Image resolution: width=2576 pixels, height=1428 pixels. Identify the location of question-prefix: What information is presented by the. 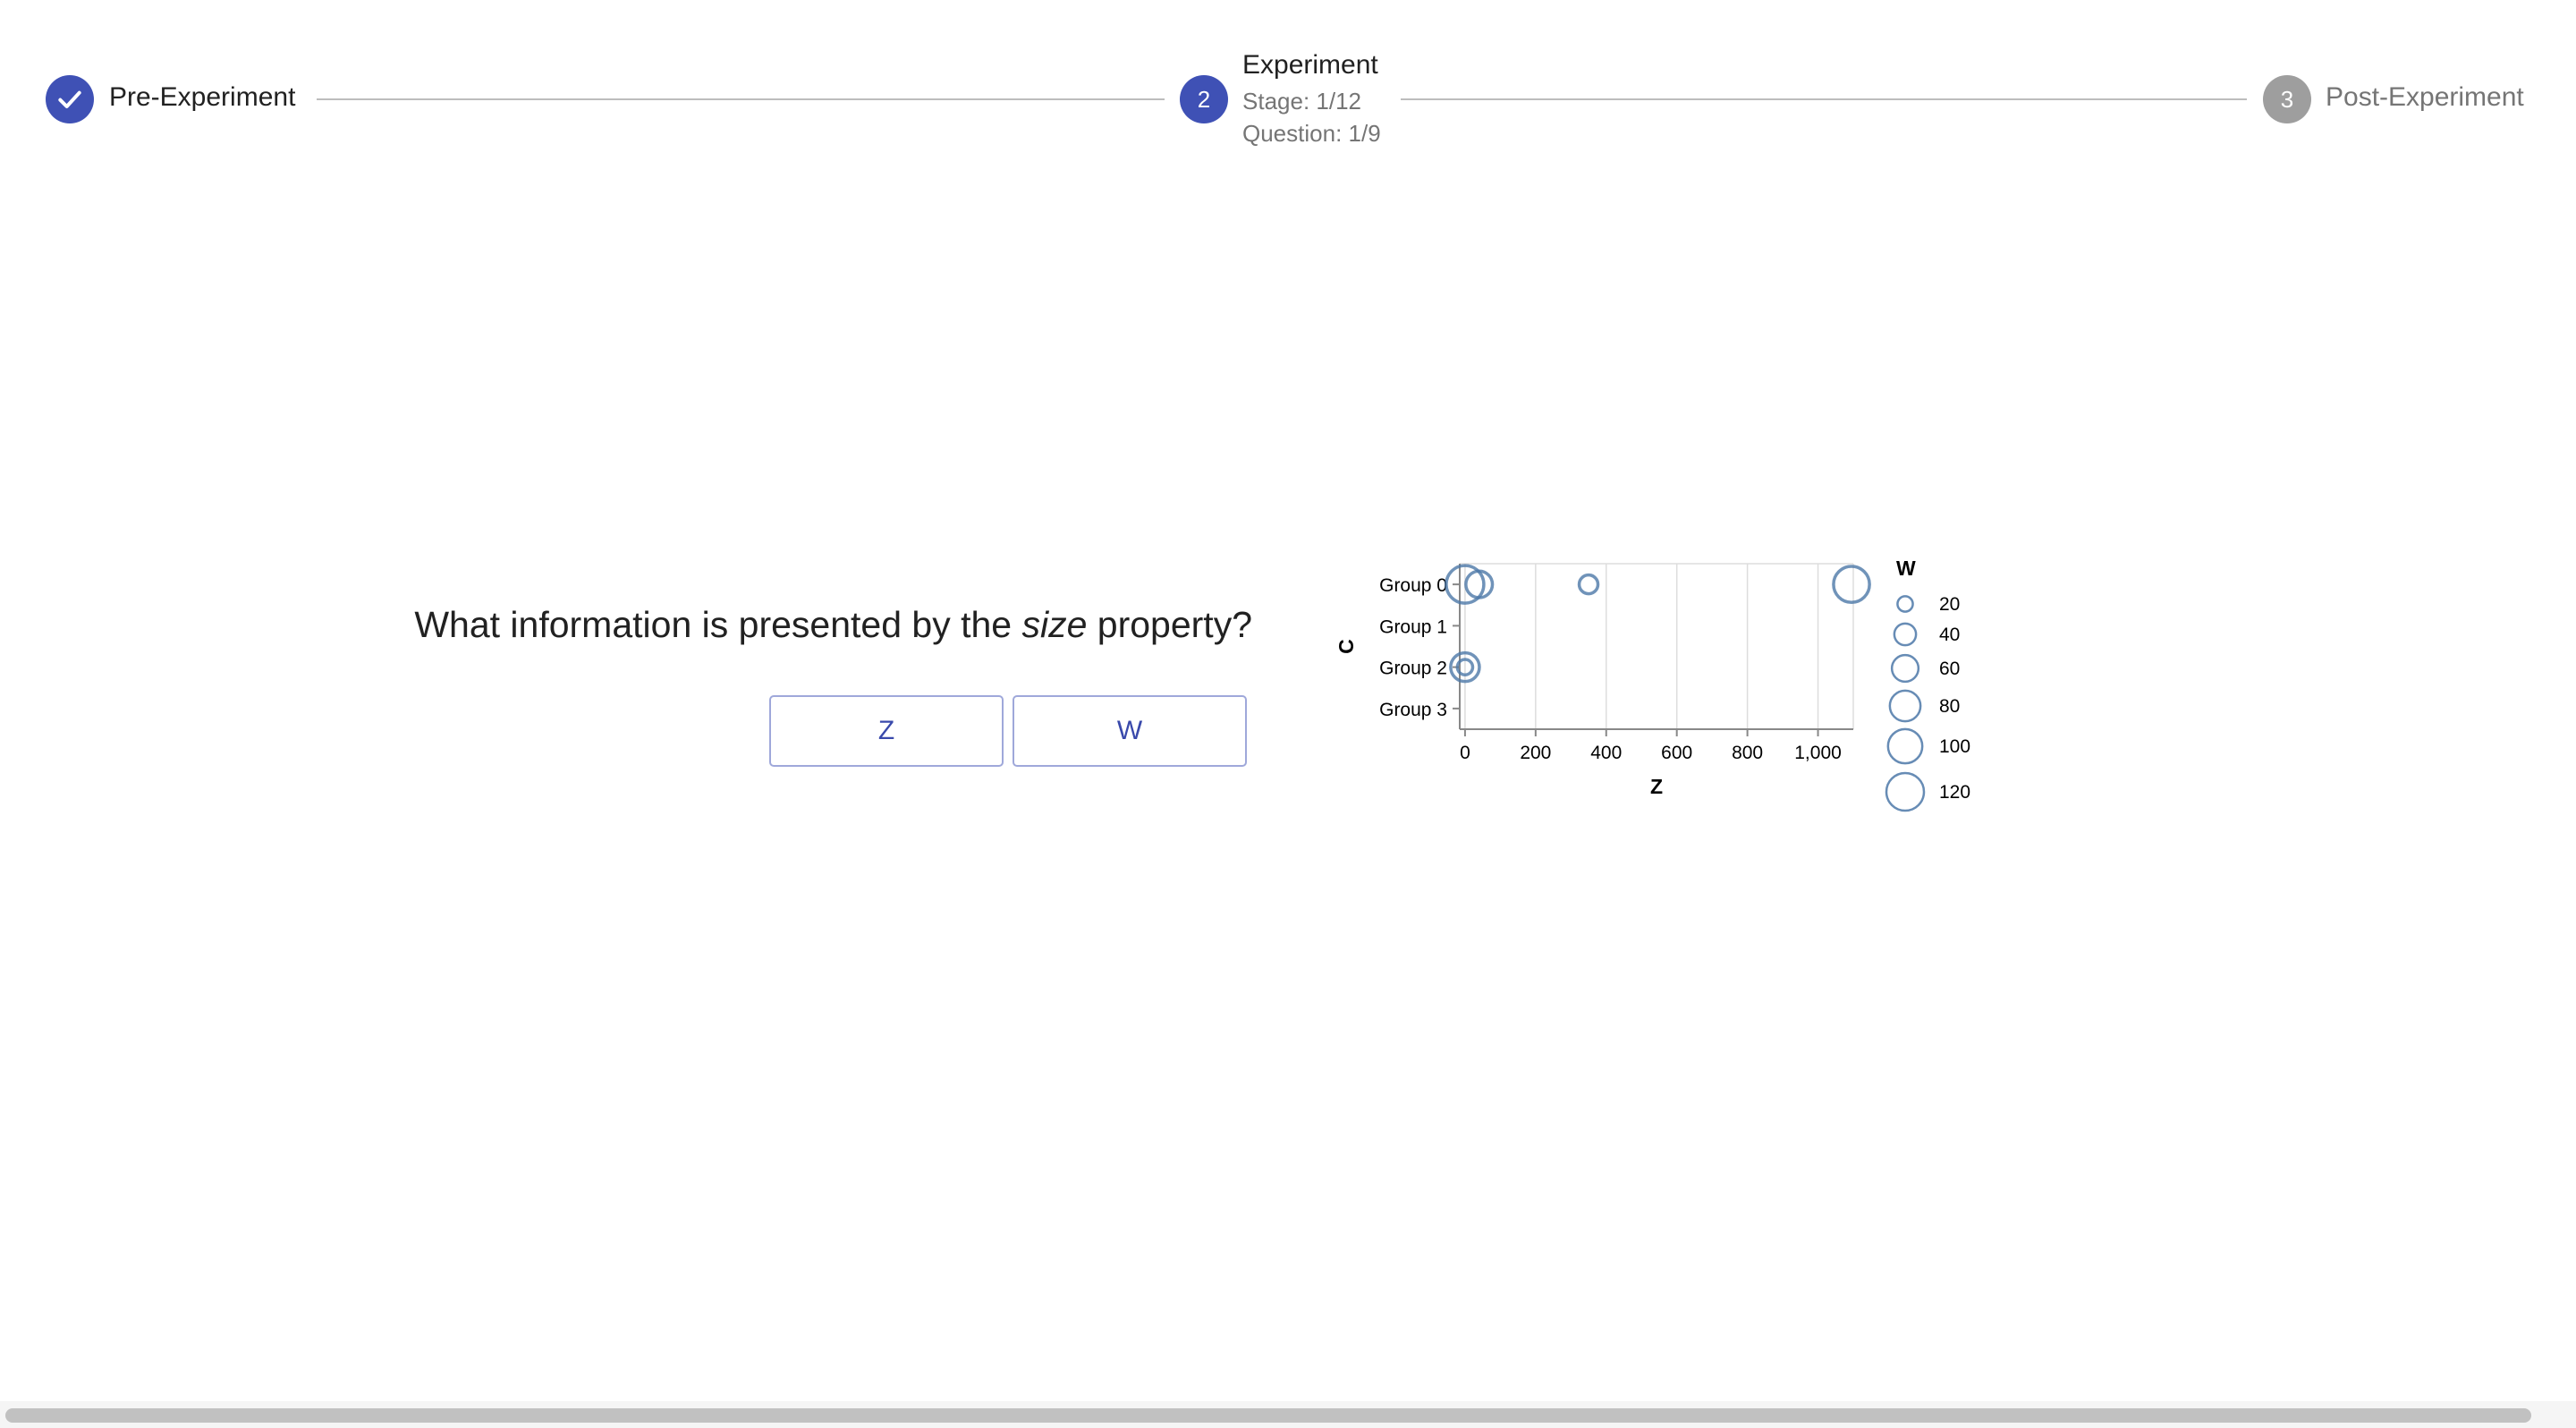
(718, 624).